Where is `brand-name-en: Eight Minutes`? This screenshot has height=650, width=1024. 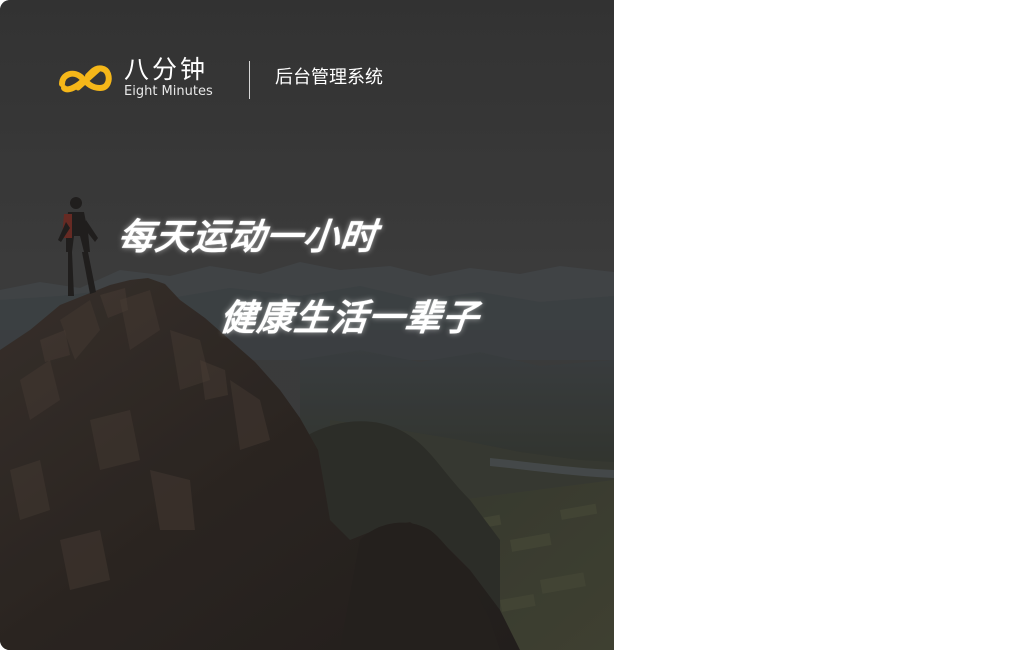 brand-name-en: Eight Minutes is located at coordinates (168, 91).